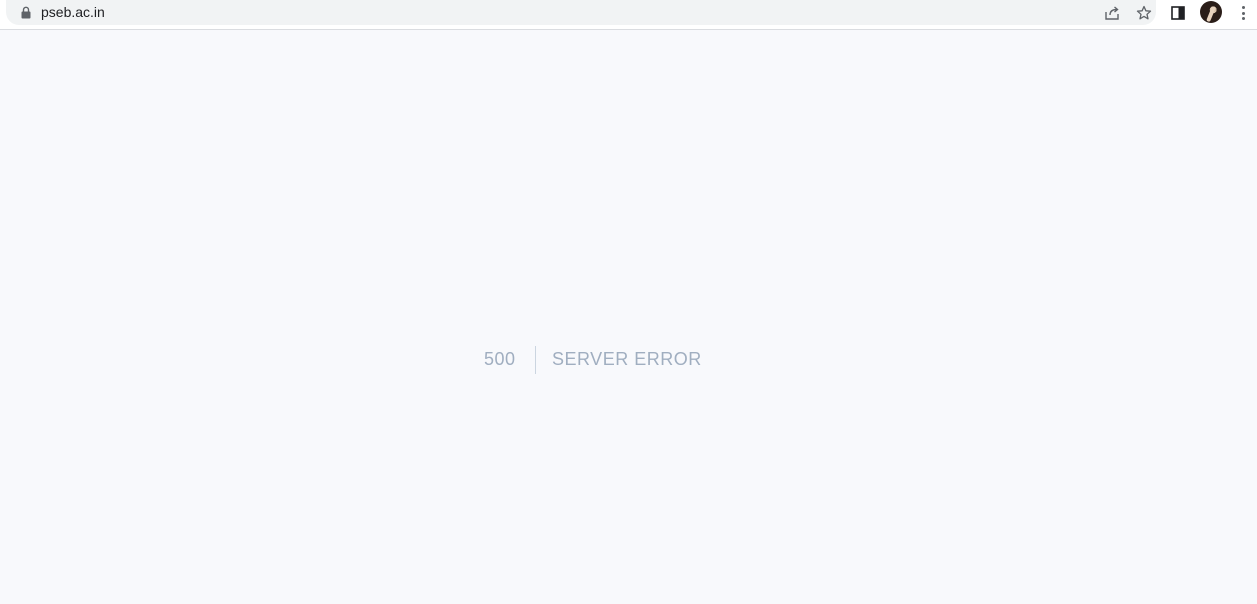 This screenshot has height=604, width=1257. What do you see at coordinates (627, 359) in the screenshot?
I see `error-message: SERVER ERROR` at bounding box center [627, 359].